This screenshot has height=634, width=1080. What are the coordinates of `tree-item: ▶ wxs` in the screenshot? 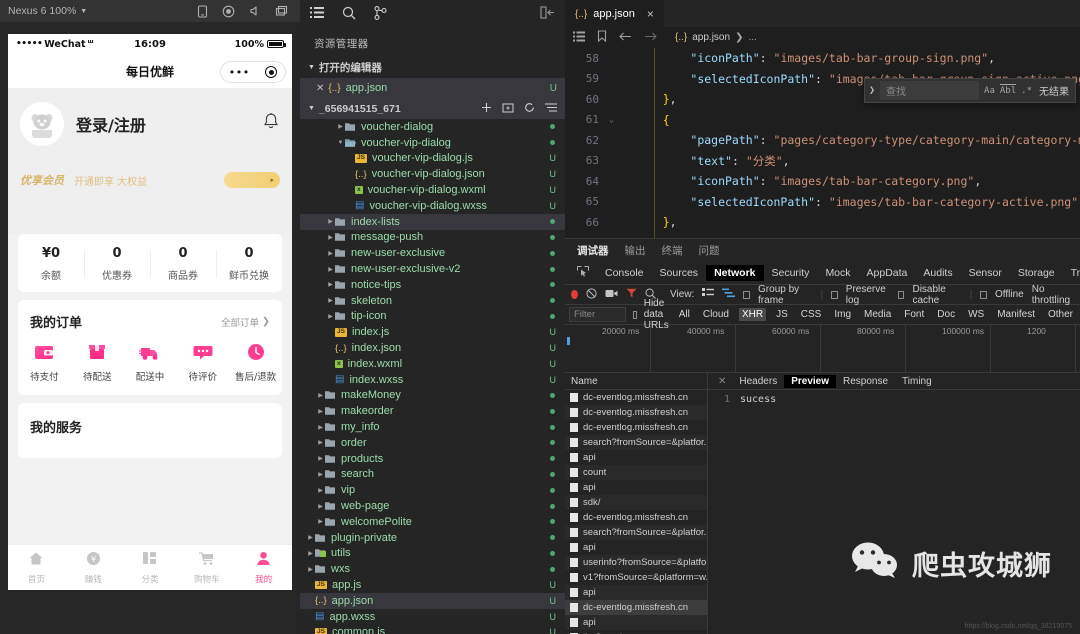 It's located at (432, 569).